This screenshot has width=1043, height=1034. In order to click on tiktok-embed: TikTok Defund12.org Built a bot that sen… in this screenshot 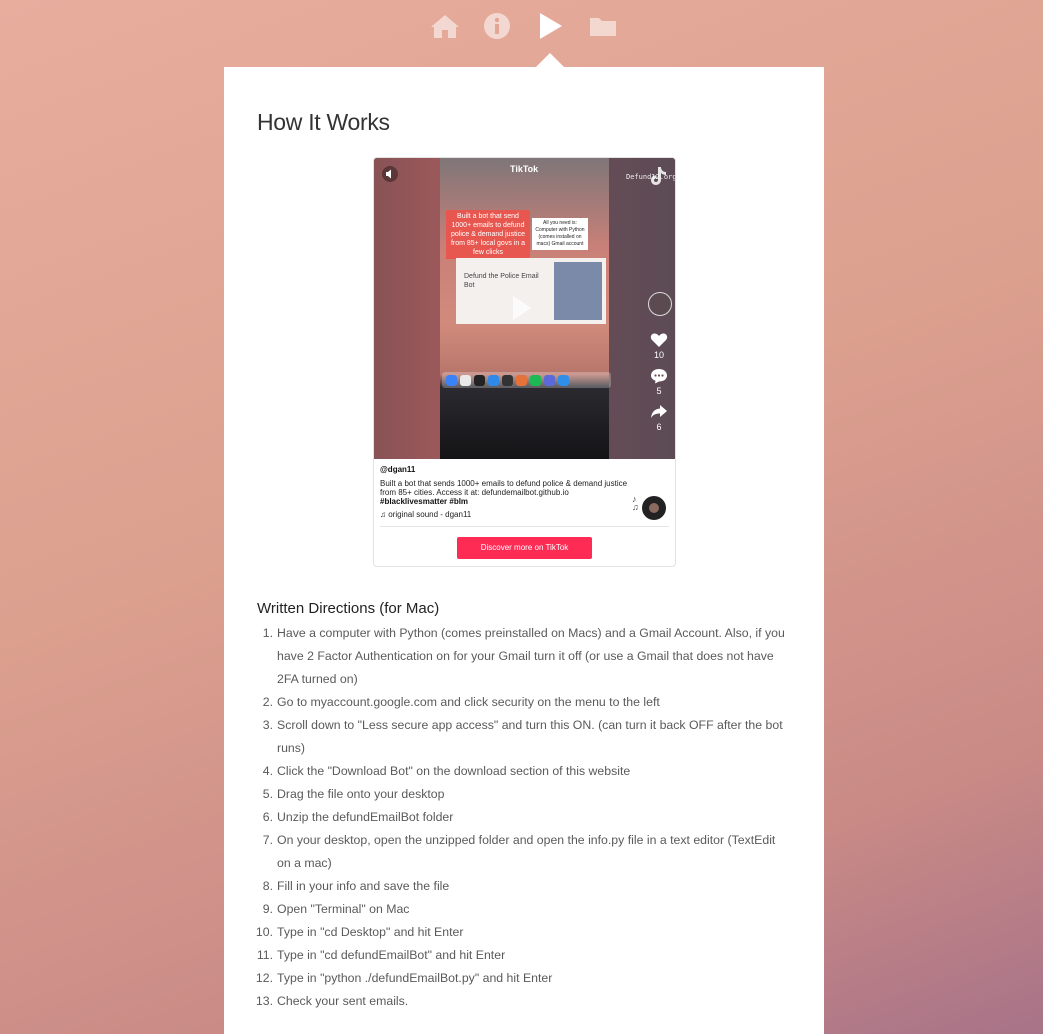, I will do `click(524, 362)`.